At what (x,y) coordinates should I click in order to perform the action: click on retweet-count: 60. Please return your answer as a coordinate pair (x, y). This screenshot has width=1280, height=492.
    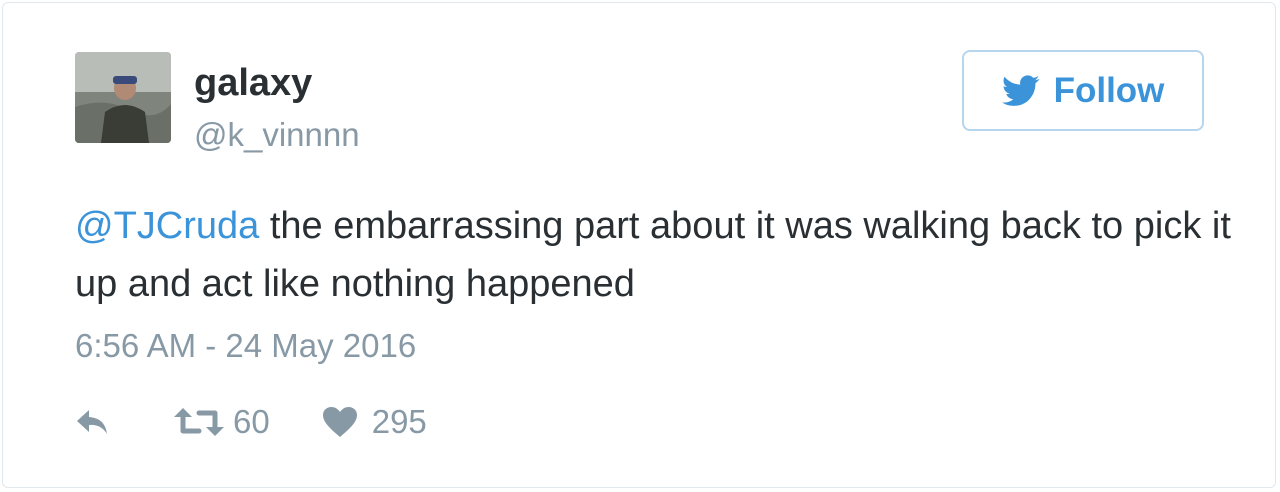
    Looking at the image, I should click on (251, 421).